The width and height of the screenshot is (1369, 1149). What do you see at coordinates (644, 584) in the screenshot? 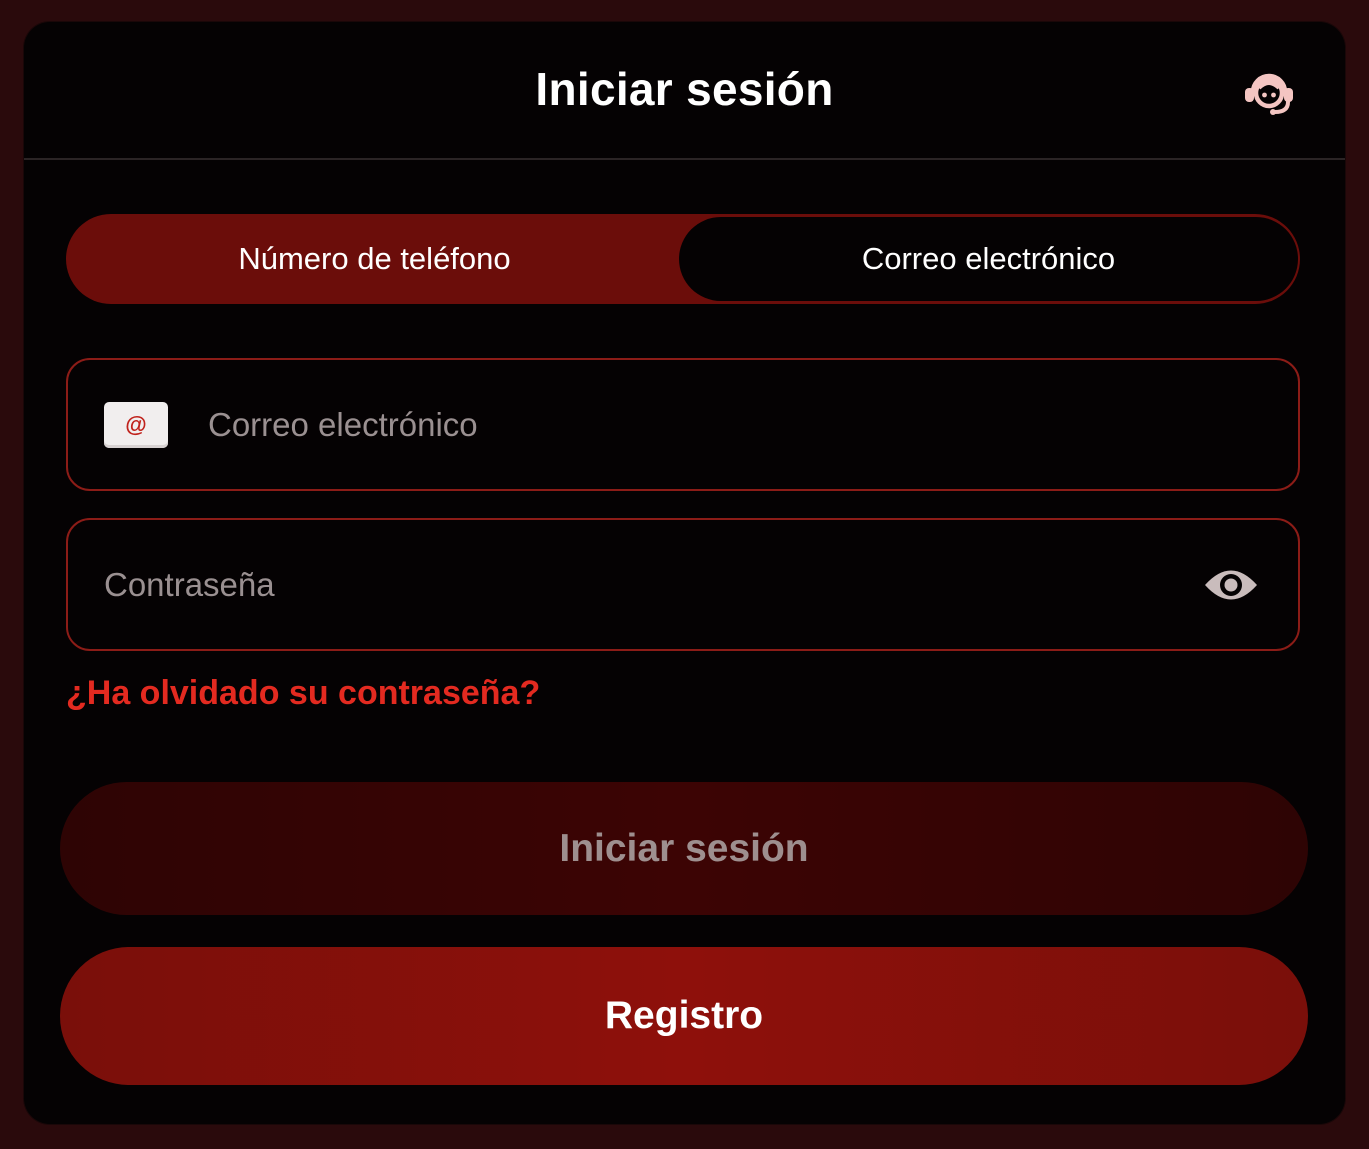
I see `password-input` at bounding box center [644, 584].